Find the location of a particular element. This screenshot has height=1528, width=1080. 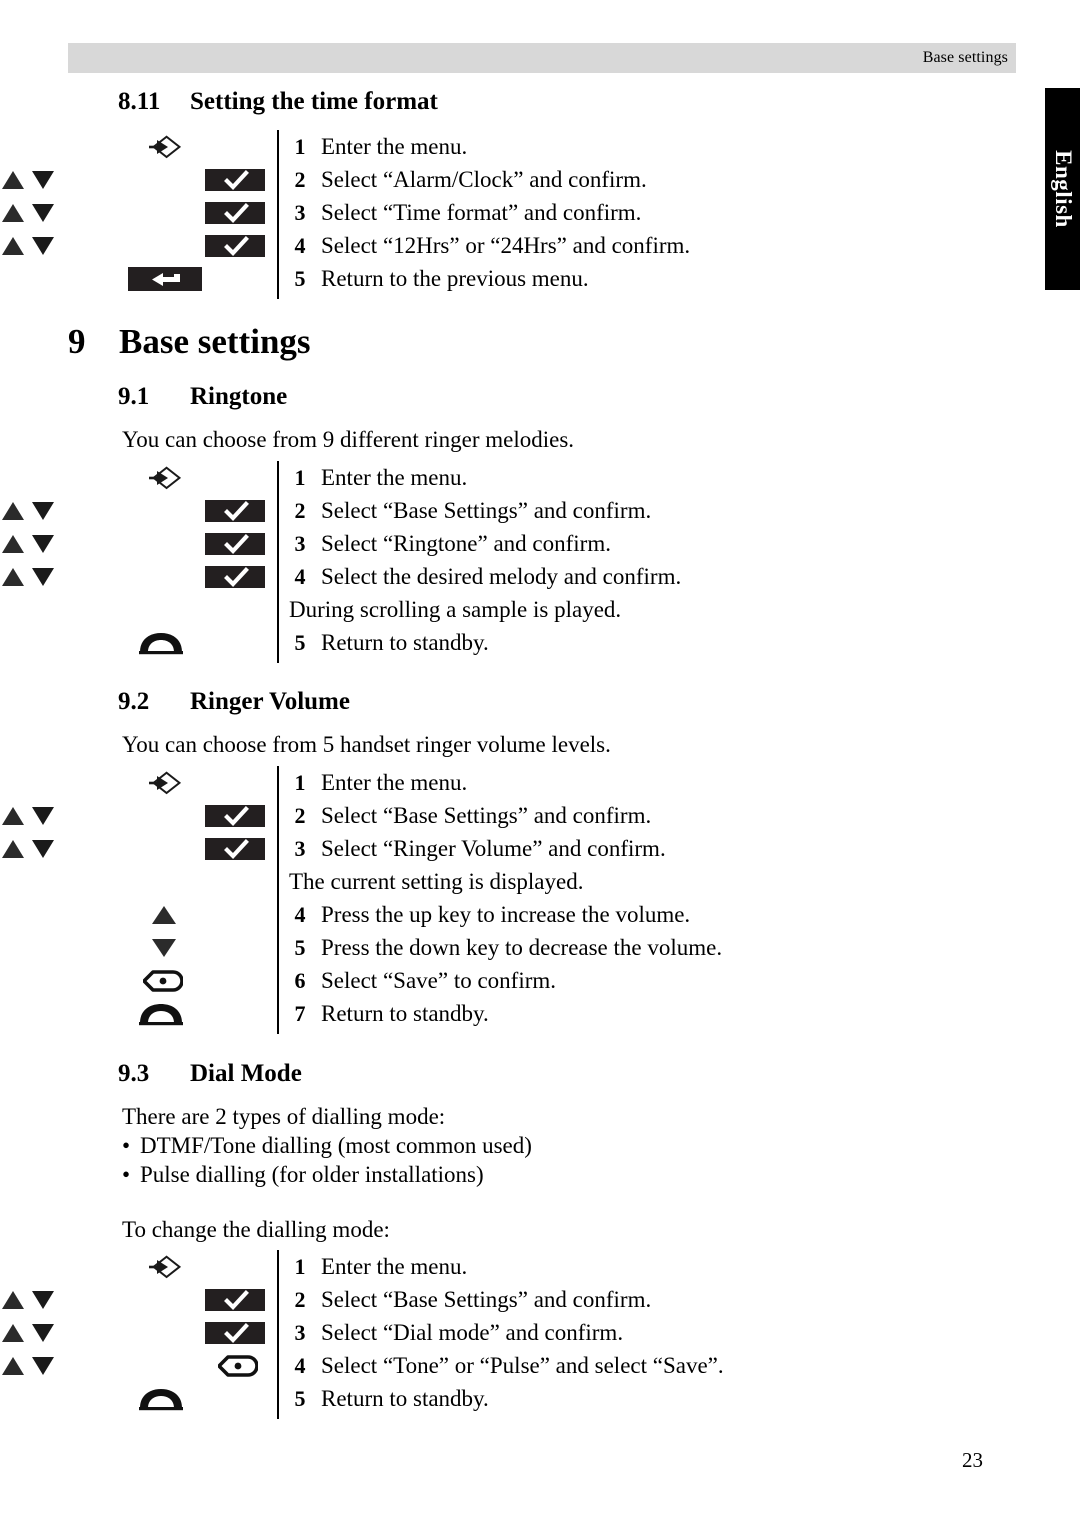

step-text: Select “Ringer Volume” and confirm. is located at coordinates (493, 848).